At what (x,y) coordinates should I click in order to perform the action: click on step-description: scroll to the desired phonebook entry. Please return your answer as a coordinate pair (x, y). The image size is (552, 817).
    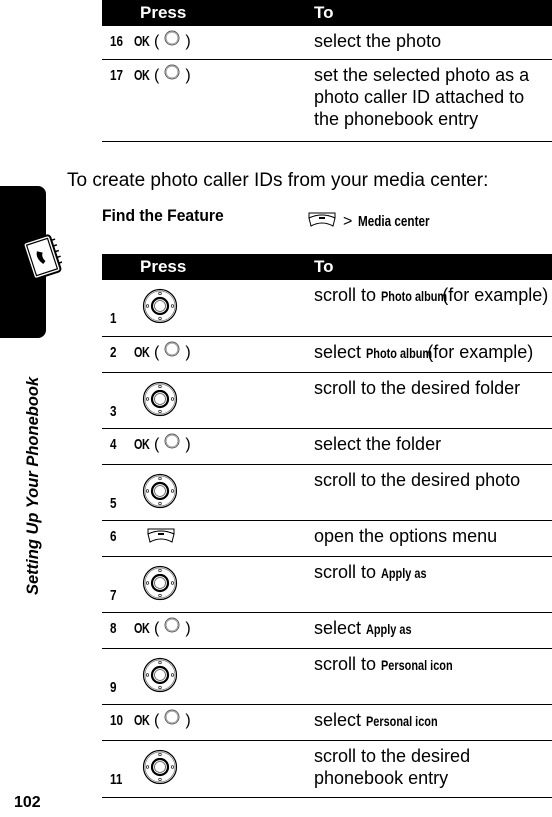
    Looking at the image, I should click on (433, 767).